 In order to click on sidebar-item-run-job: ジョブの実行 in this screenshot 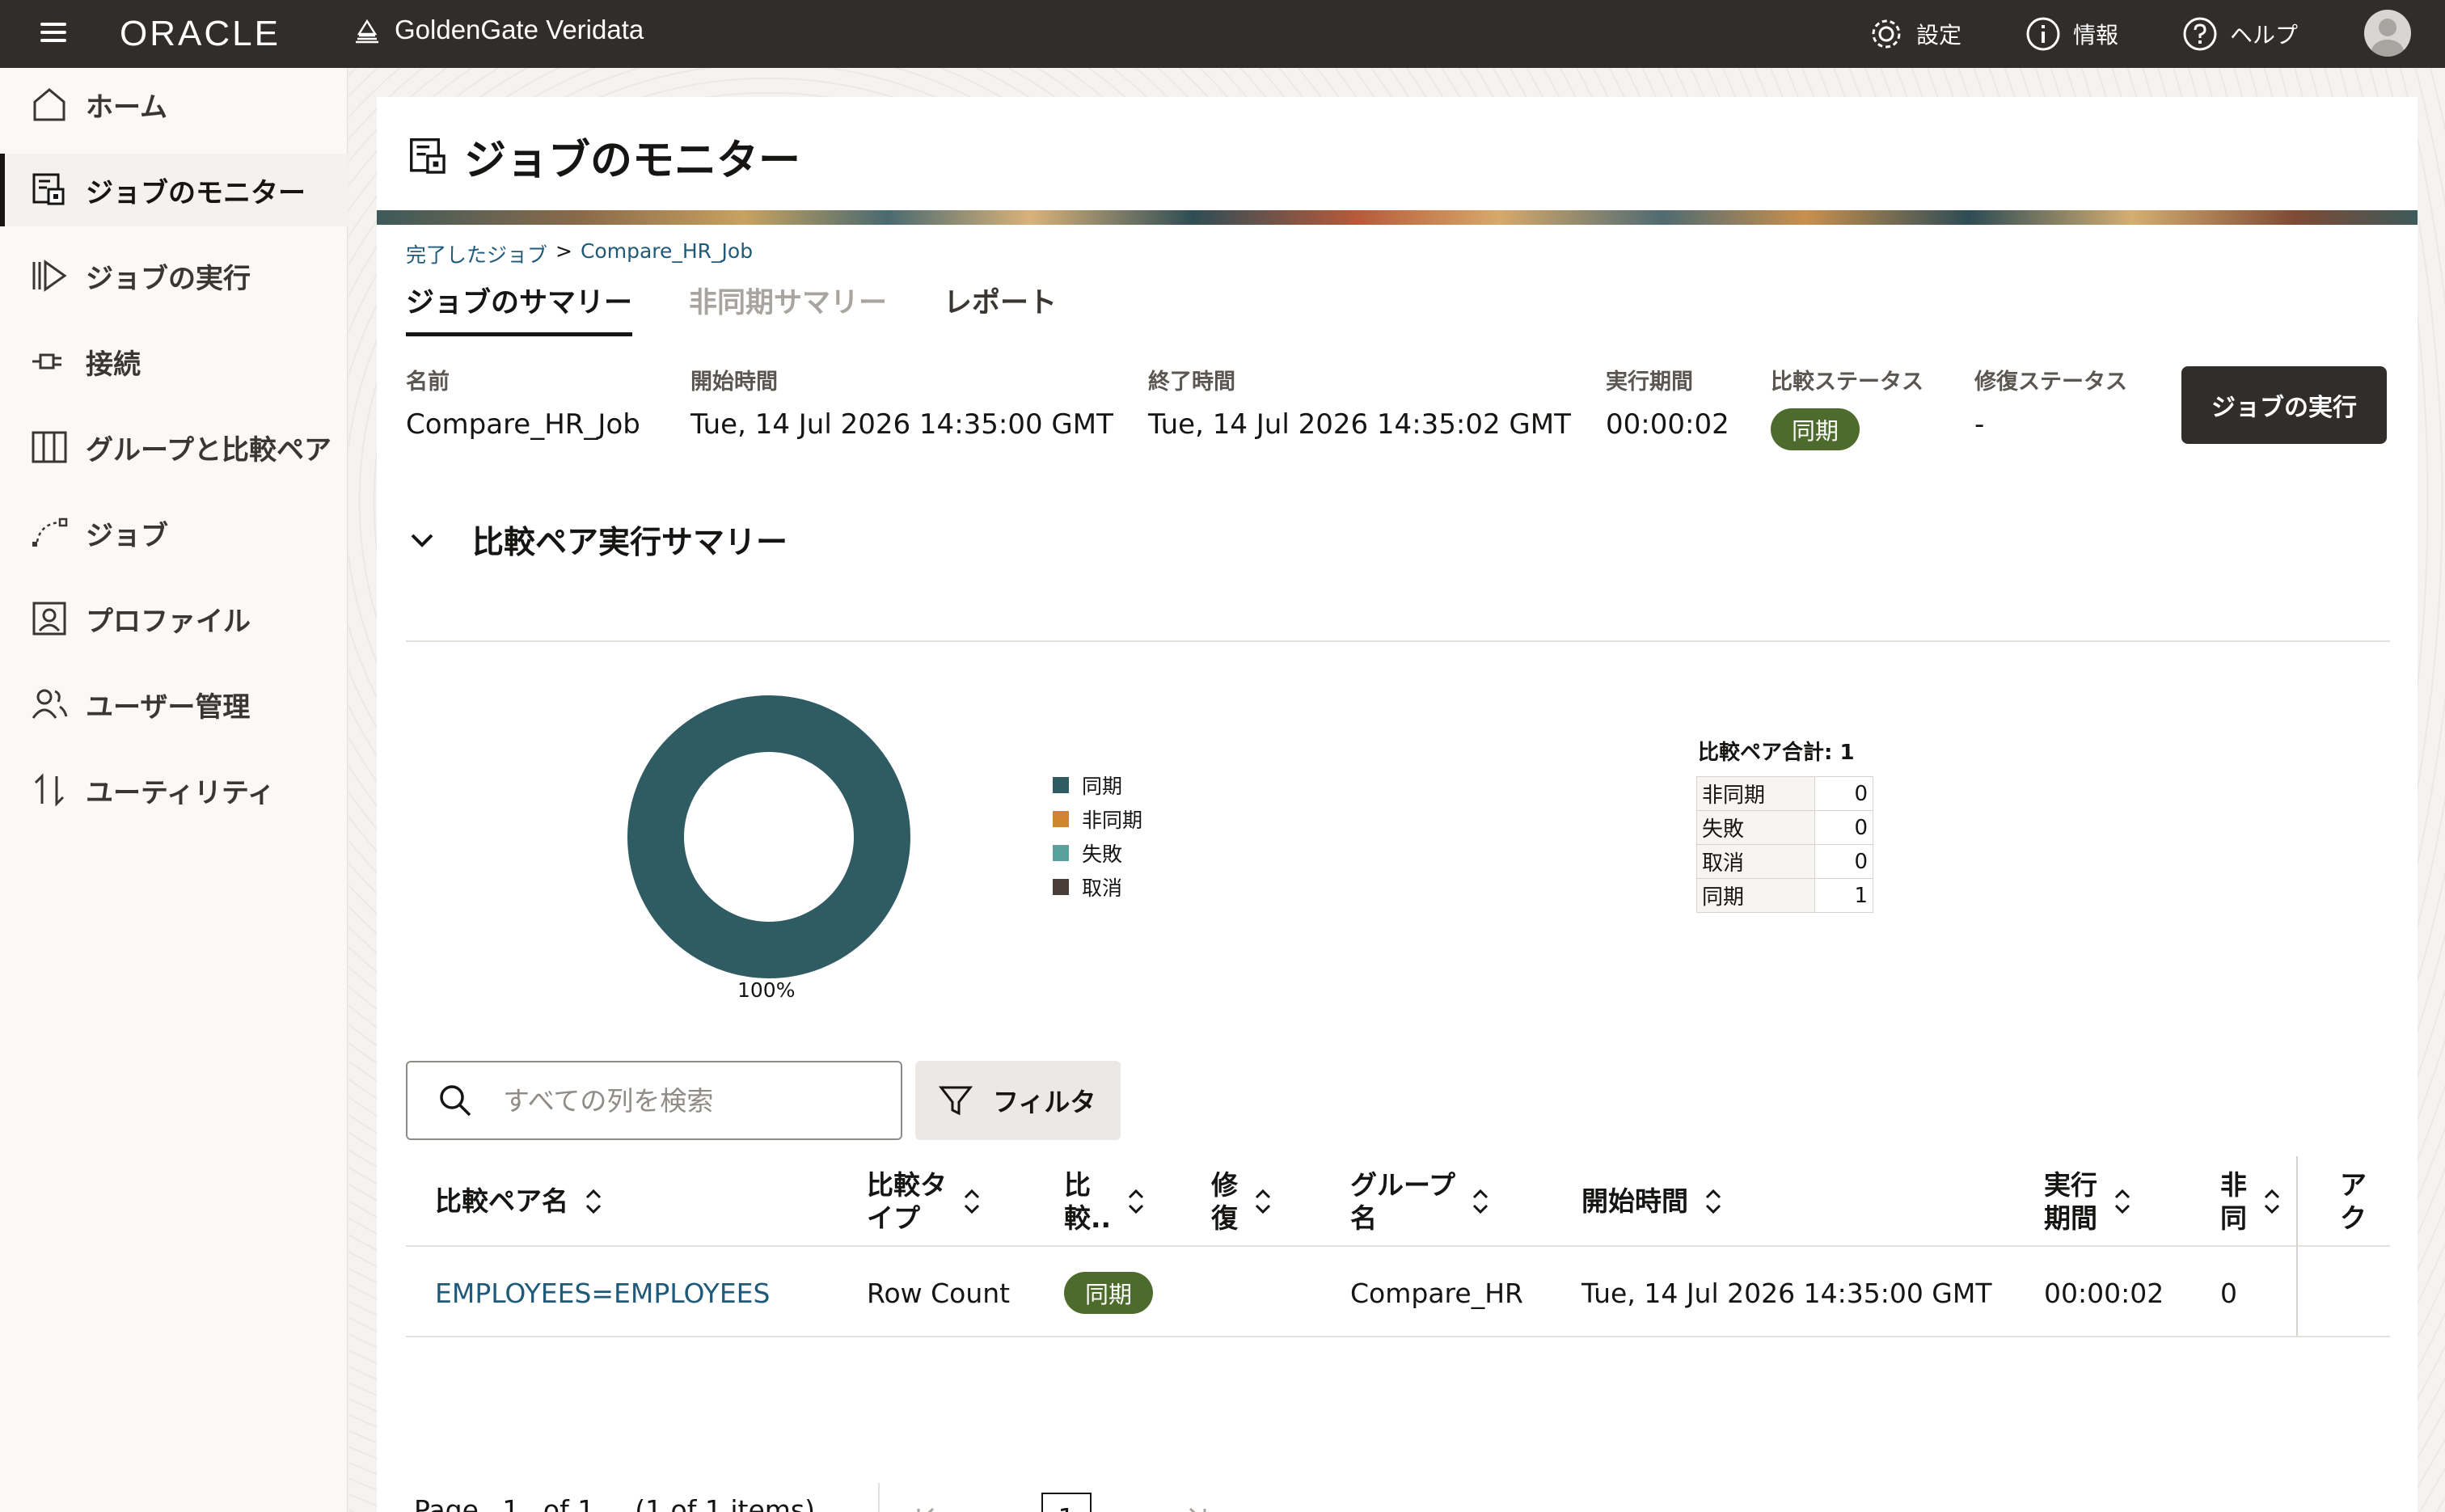, I will do `click(174, 275)`.